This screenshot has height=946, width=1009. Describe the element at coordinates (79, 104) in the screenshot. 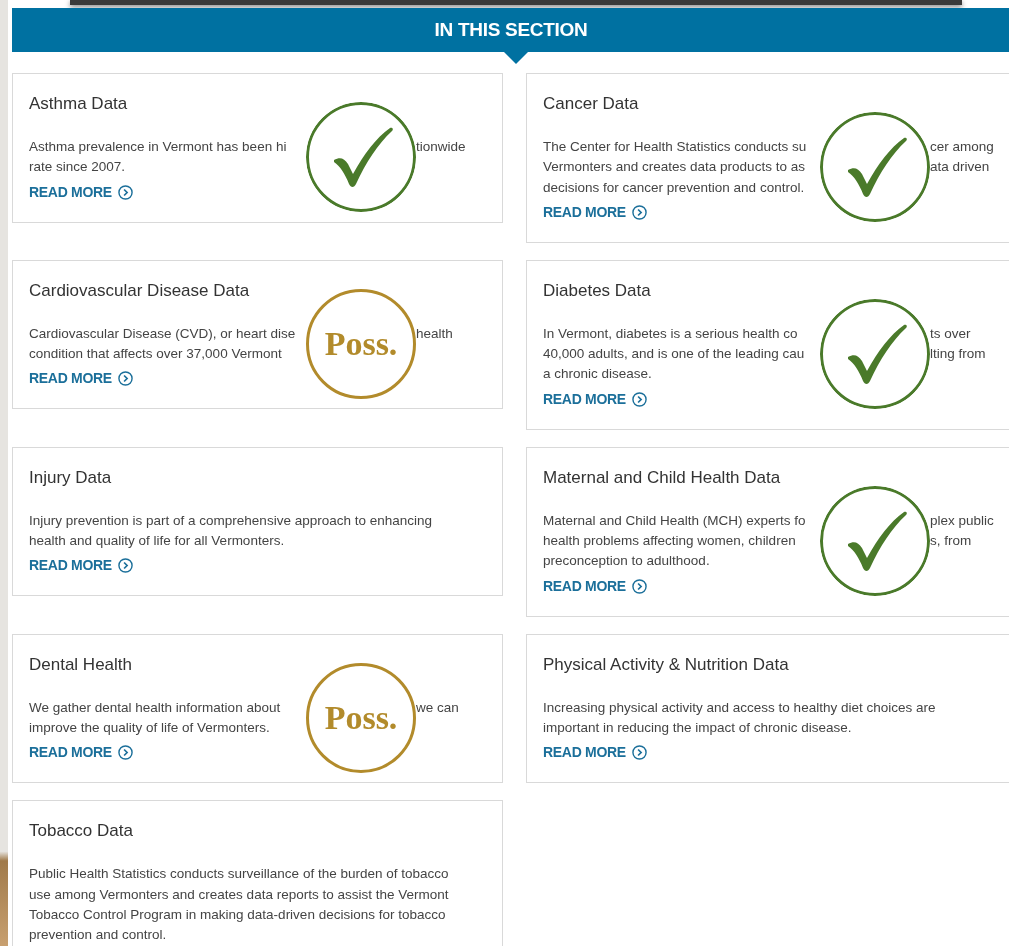

I see `card-title: Asthma Data` at that location.